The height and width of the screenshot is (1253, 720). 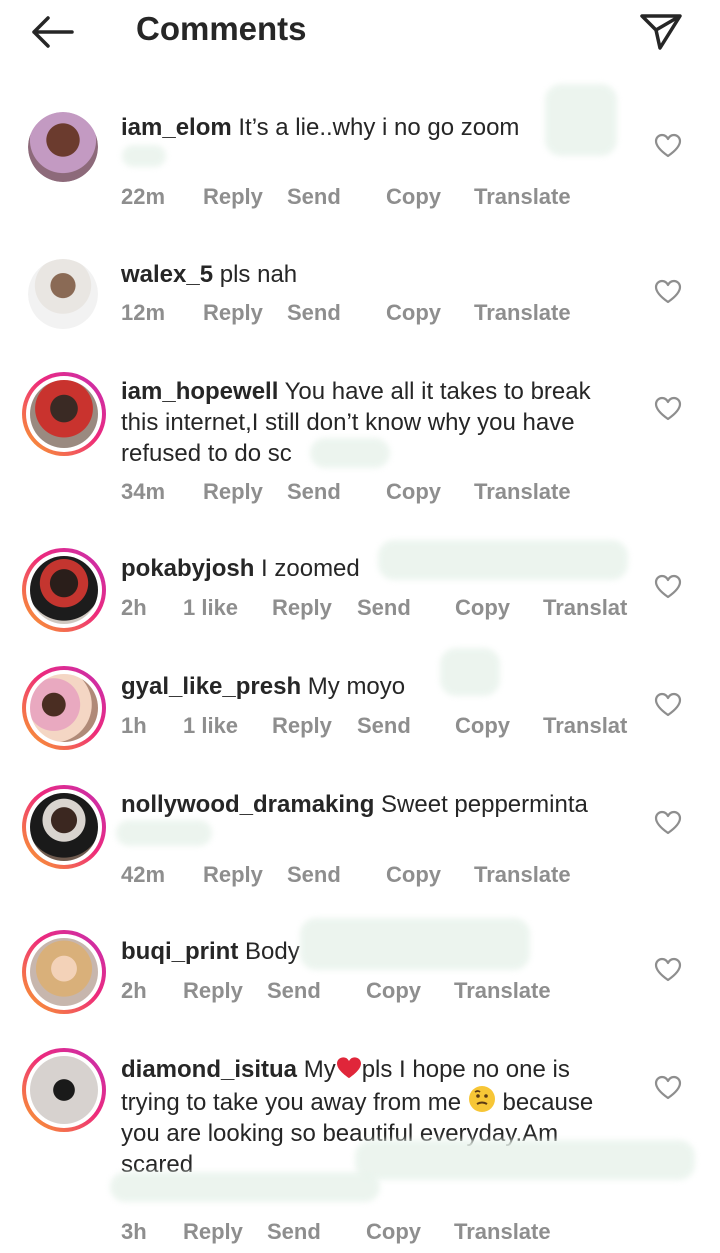 I want to click on comment-body: Sweet pepperminta, so click(x=484, y=804).